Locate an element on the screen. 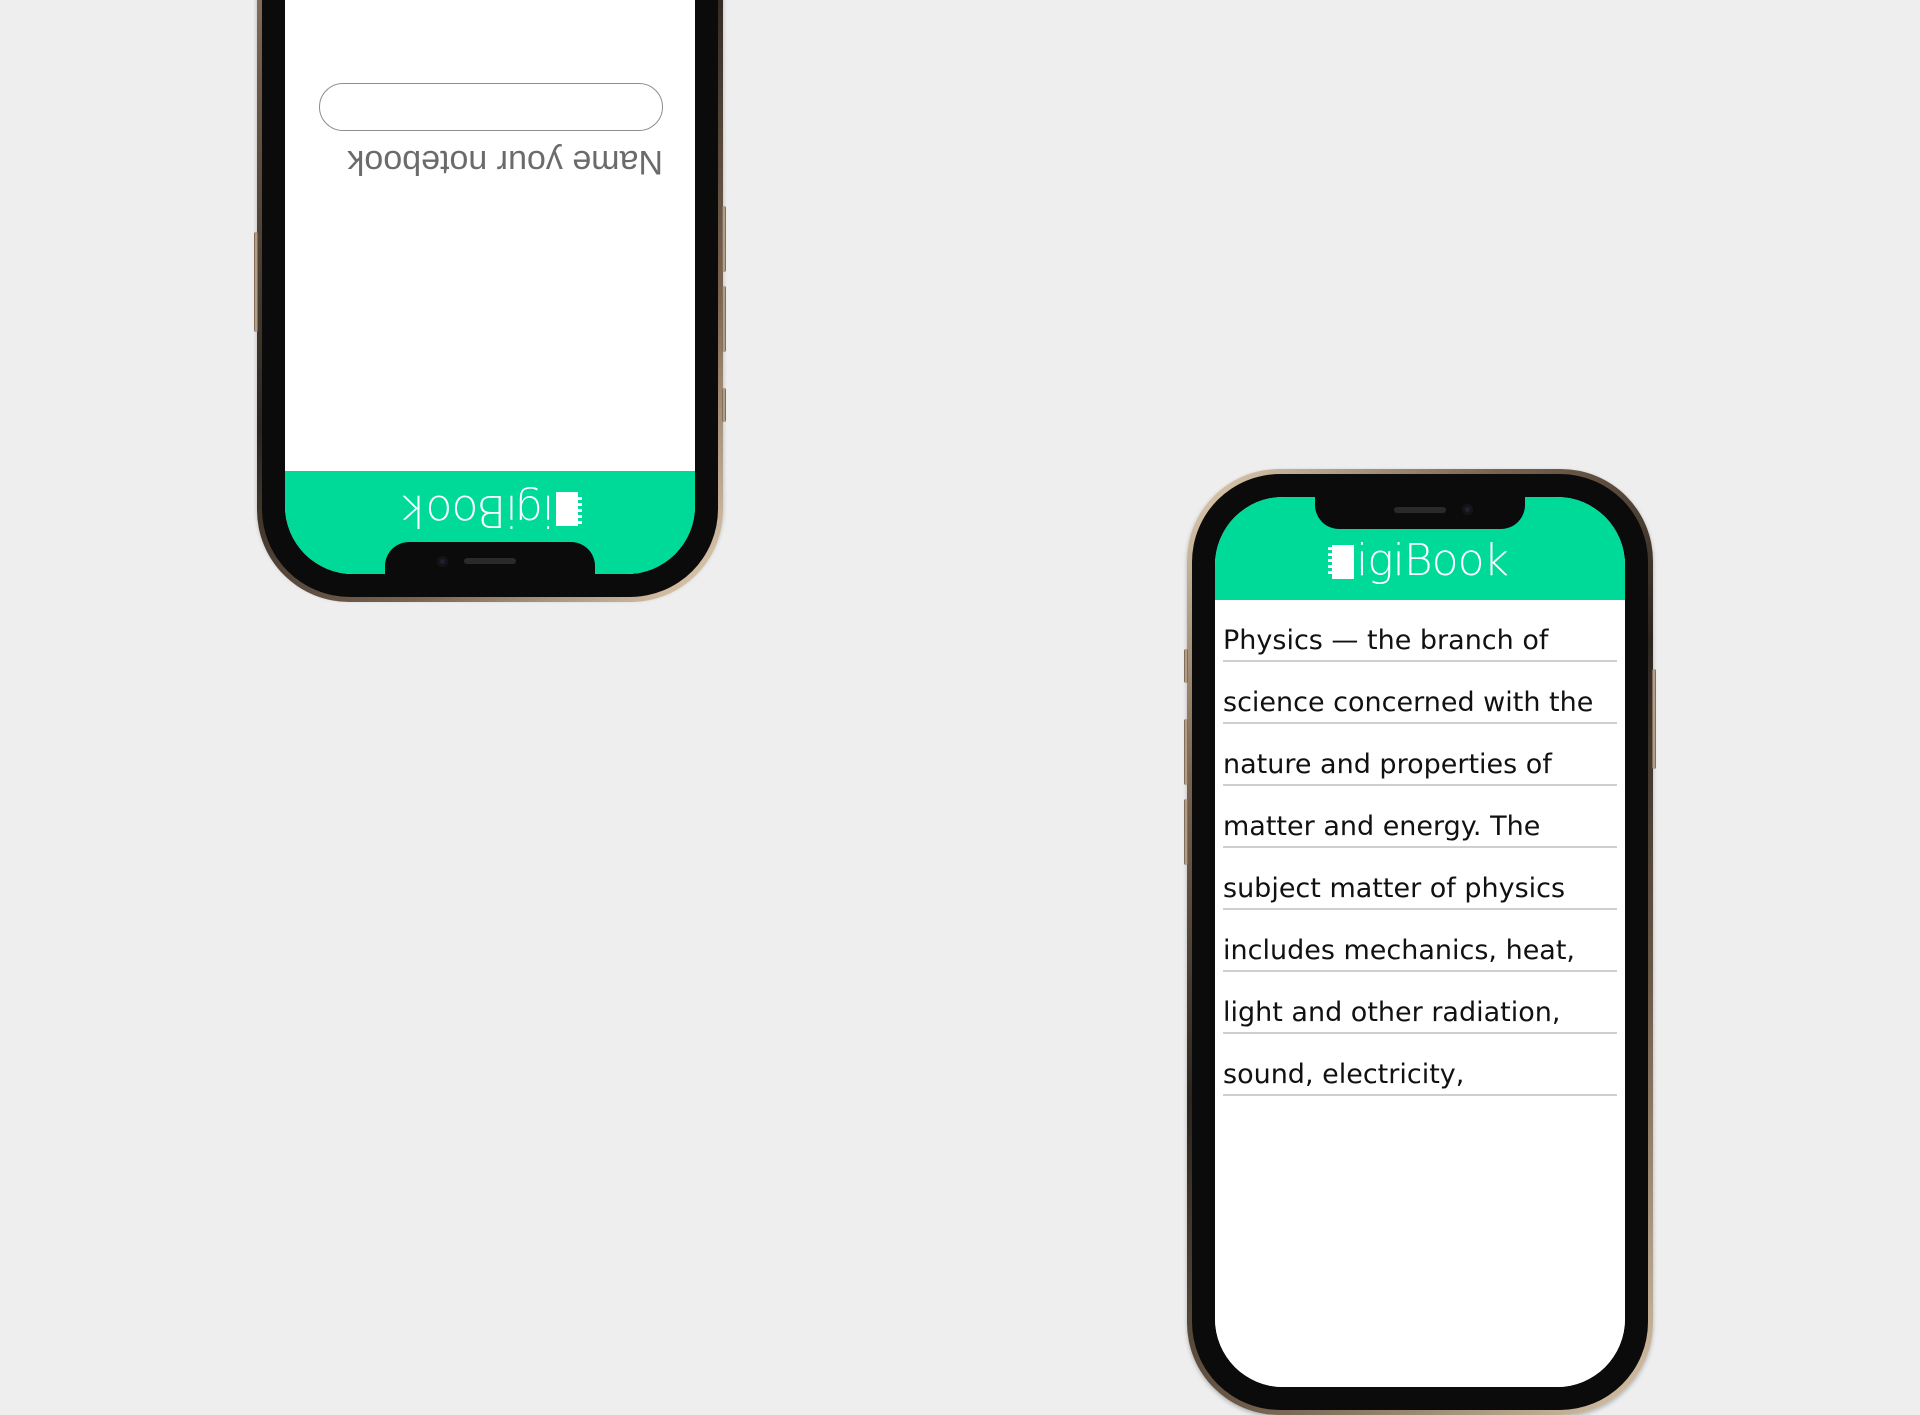  phone-bezel: igiBook Name your notebook is located at coordinates (490, 298).